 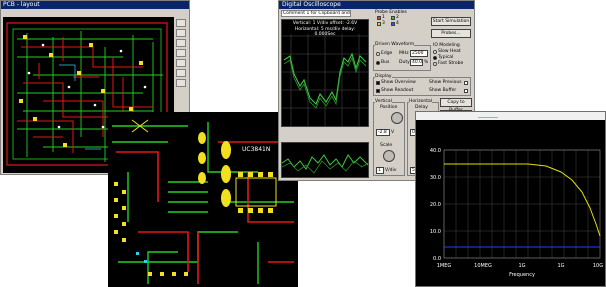 I want to click on vertical-position-unit: V, so click(x=393, y=132).